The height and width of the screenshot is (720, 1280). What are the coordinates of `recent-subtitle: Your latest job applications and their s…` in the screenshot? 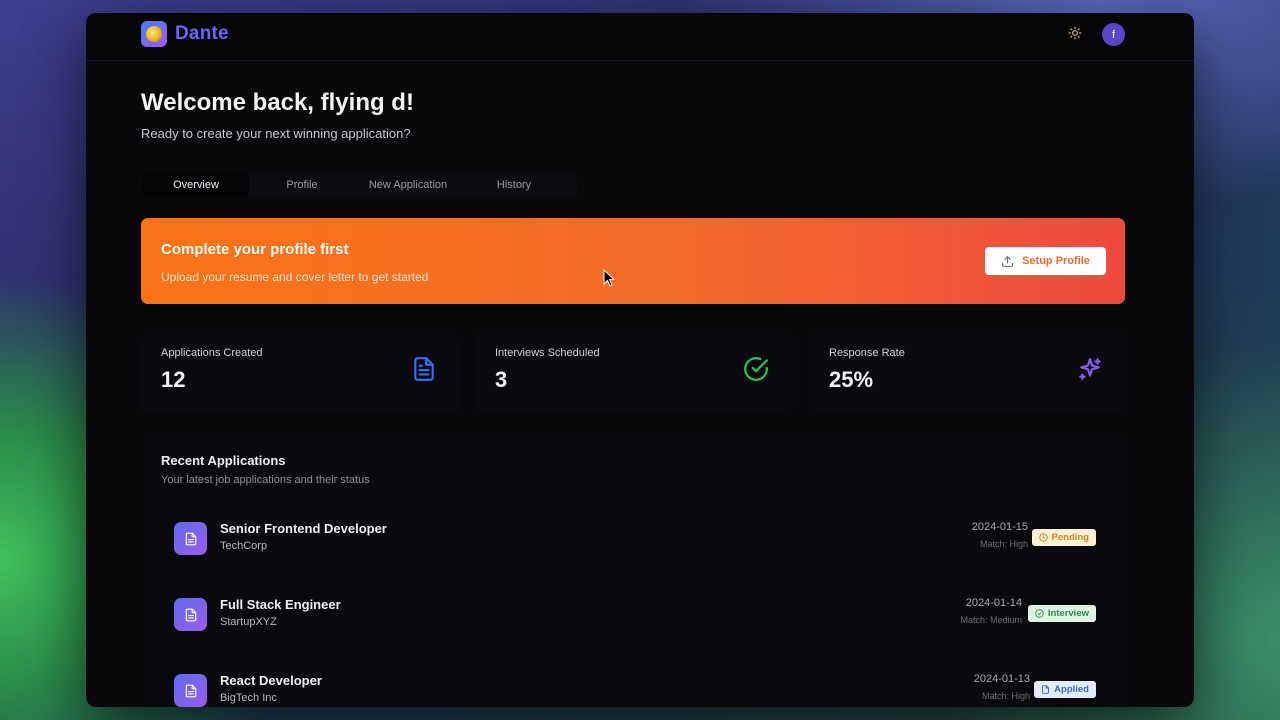 It's located at (265, 480).